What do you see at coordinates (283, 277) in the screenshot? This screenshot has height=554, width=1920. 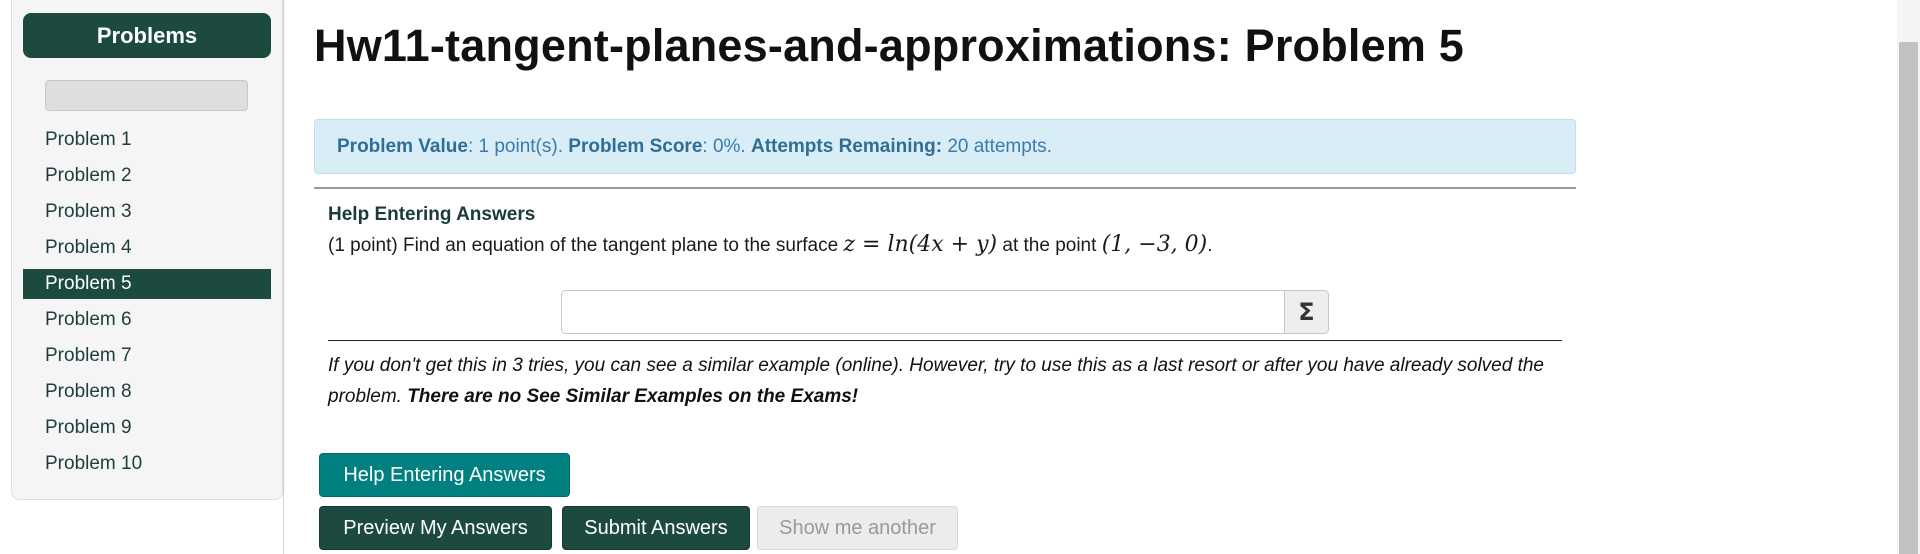 I see `column-divider` at bounding box center [283, 277].